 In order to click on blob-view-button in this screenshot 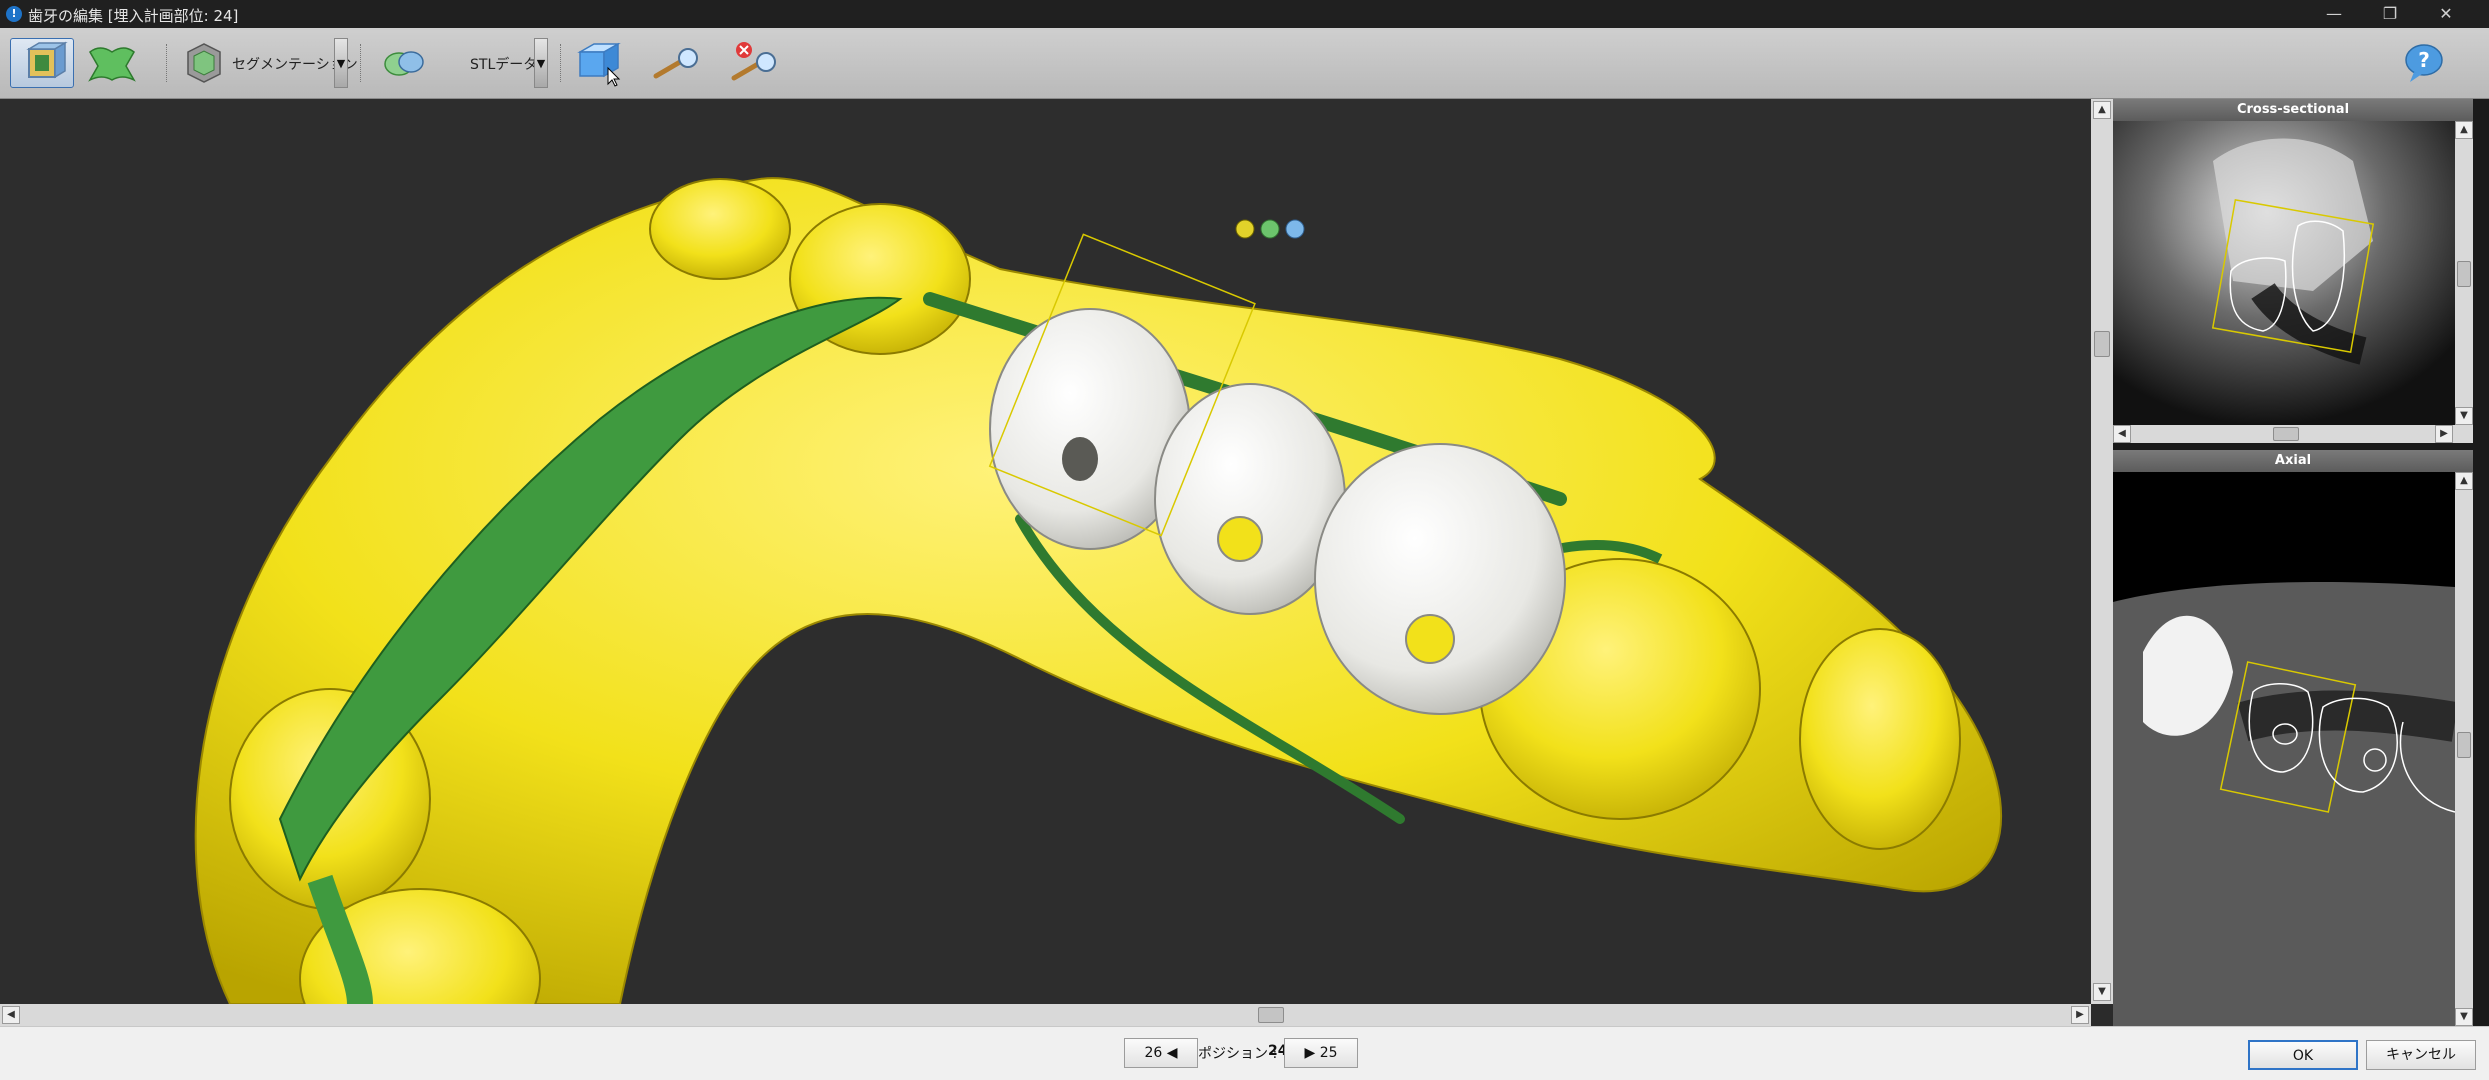, I will do `click(405, 63)`.